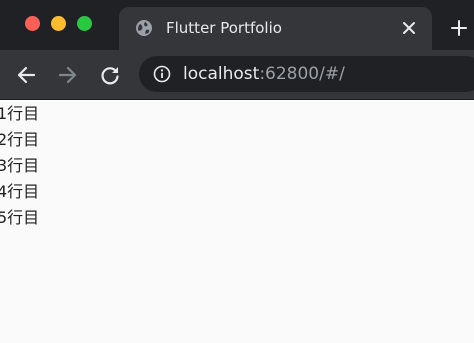  I want to click on reload-icon, so click(110, 76).